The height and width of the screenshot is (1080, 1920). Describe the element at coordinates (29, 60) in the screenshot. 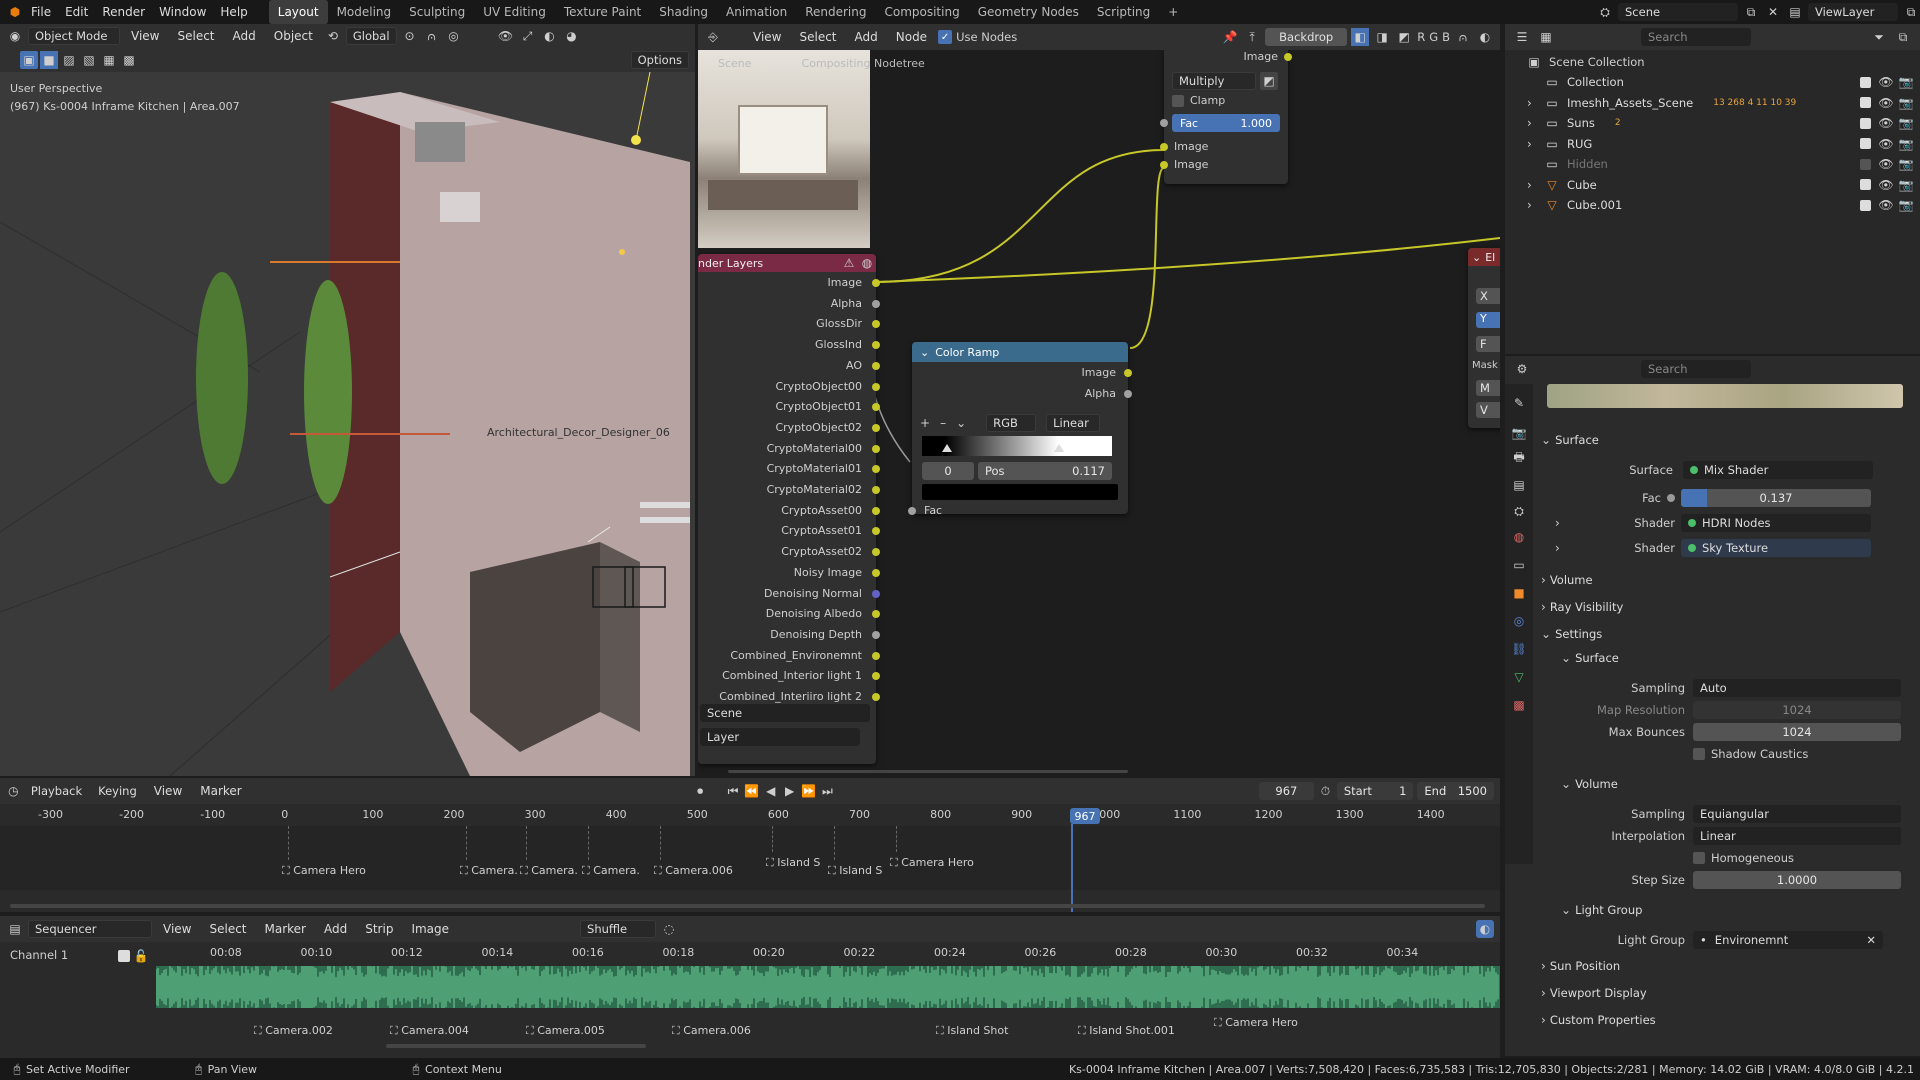

I see `select-box-icon: ▣` at that location.